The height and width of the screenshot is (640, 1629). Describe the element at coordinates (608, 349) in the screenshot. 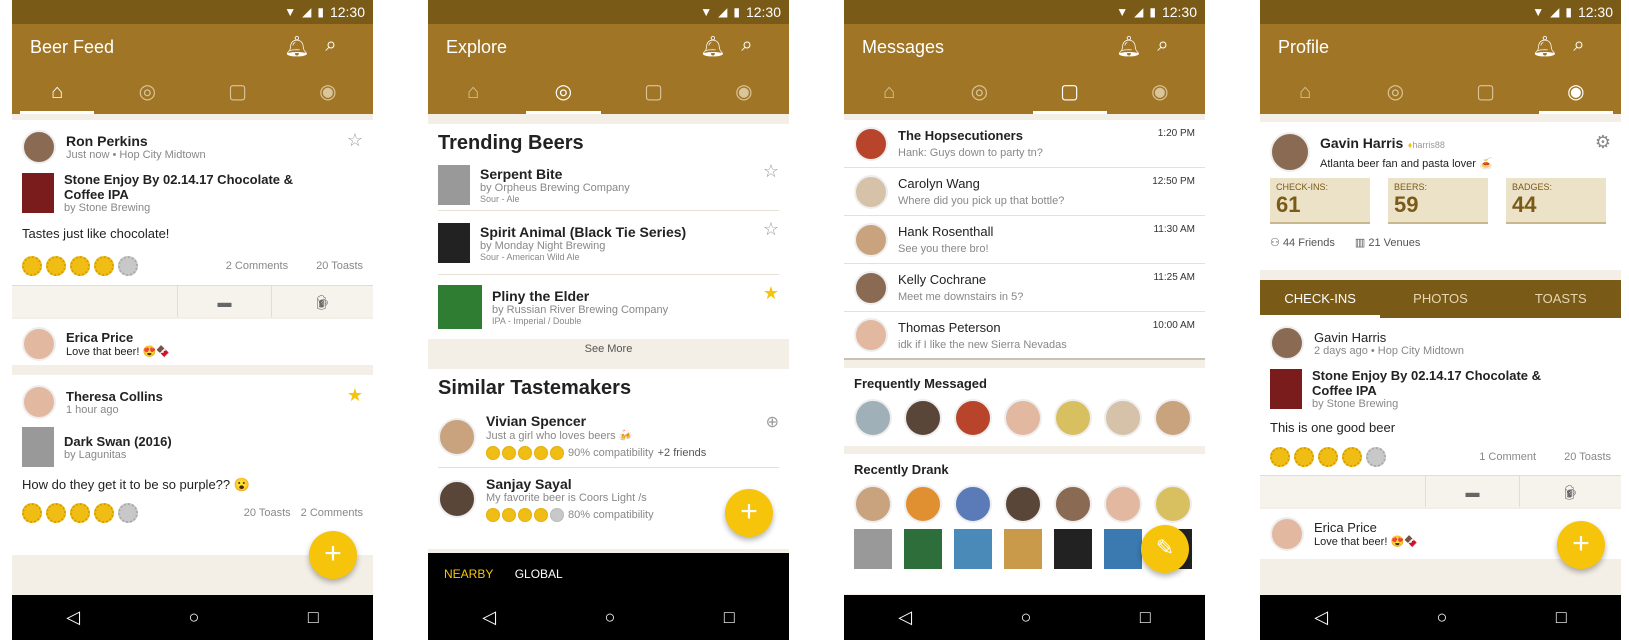

I see `see-more-button: See More` at that location.